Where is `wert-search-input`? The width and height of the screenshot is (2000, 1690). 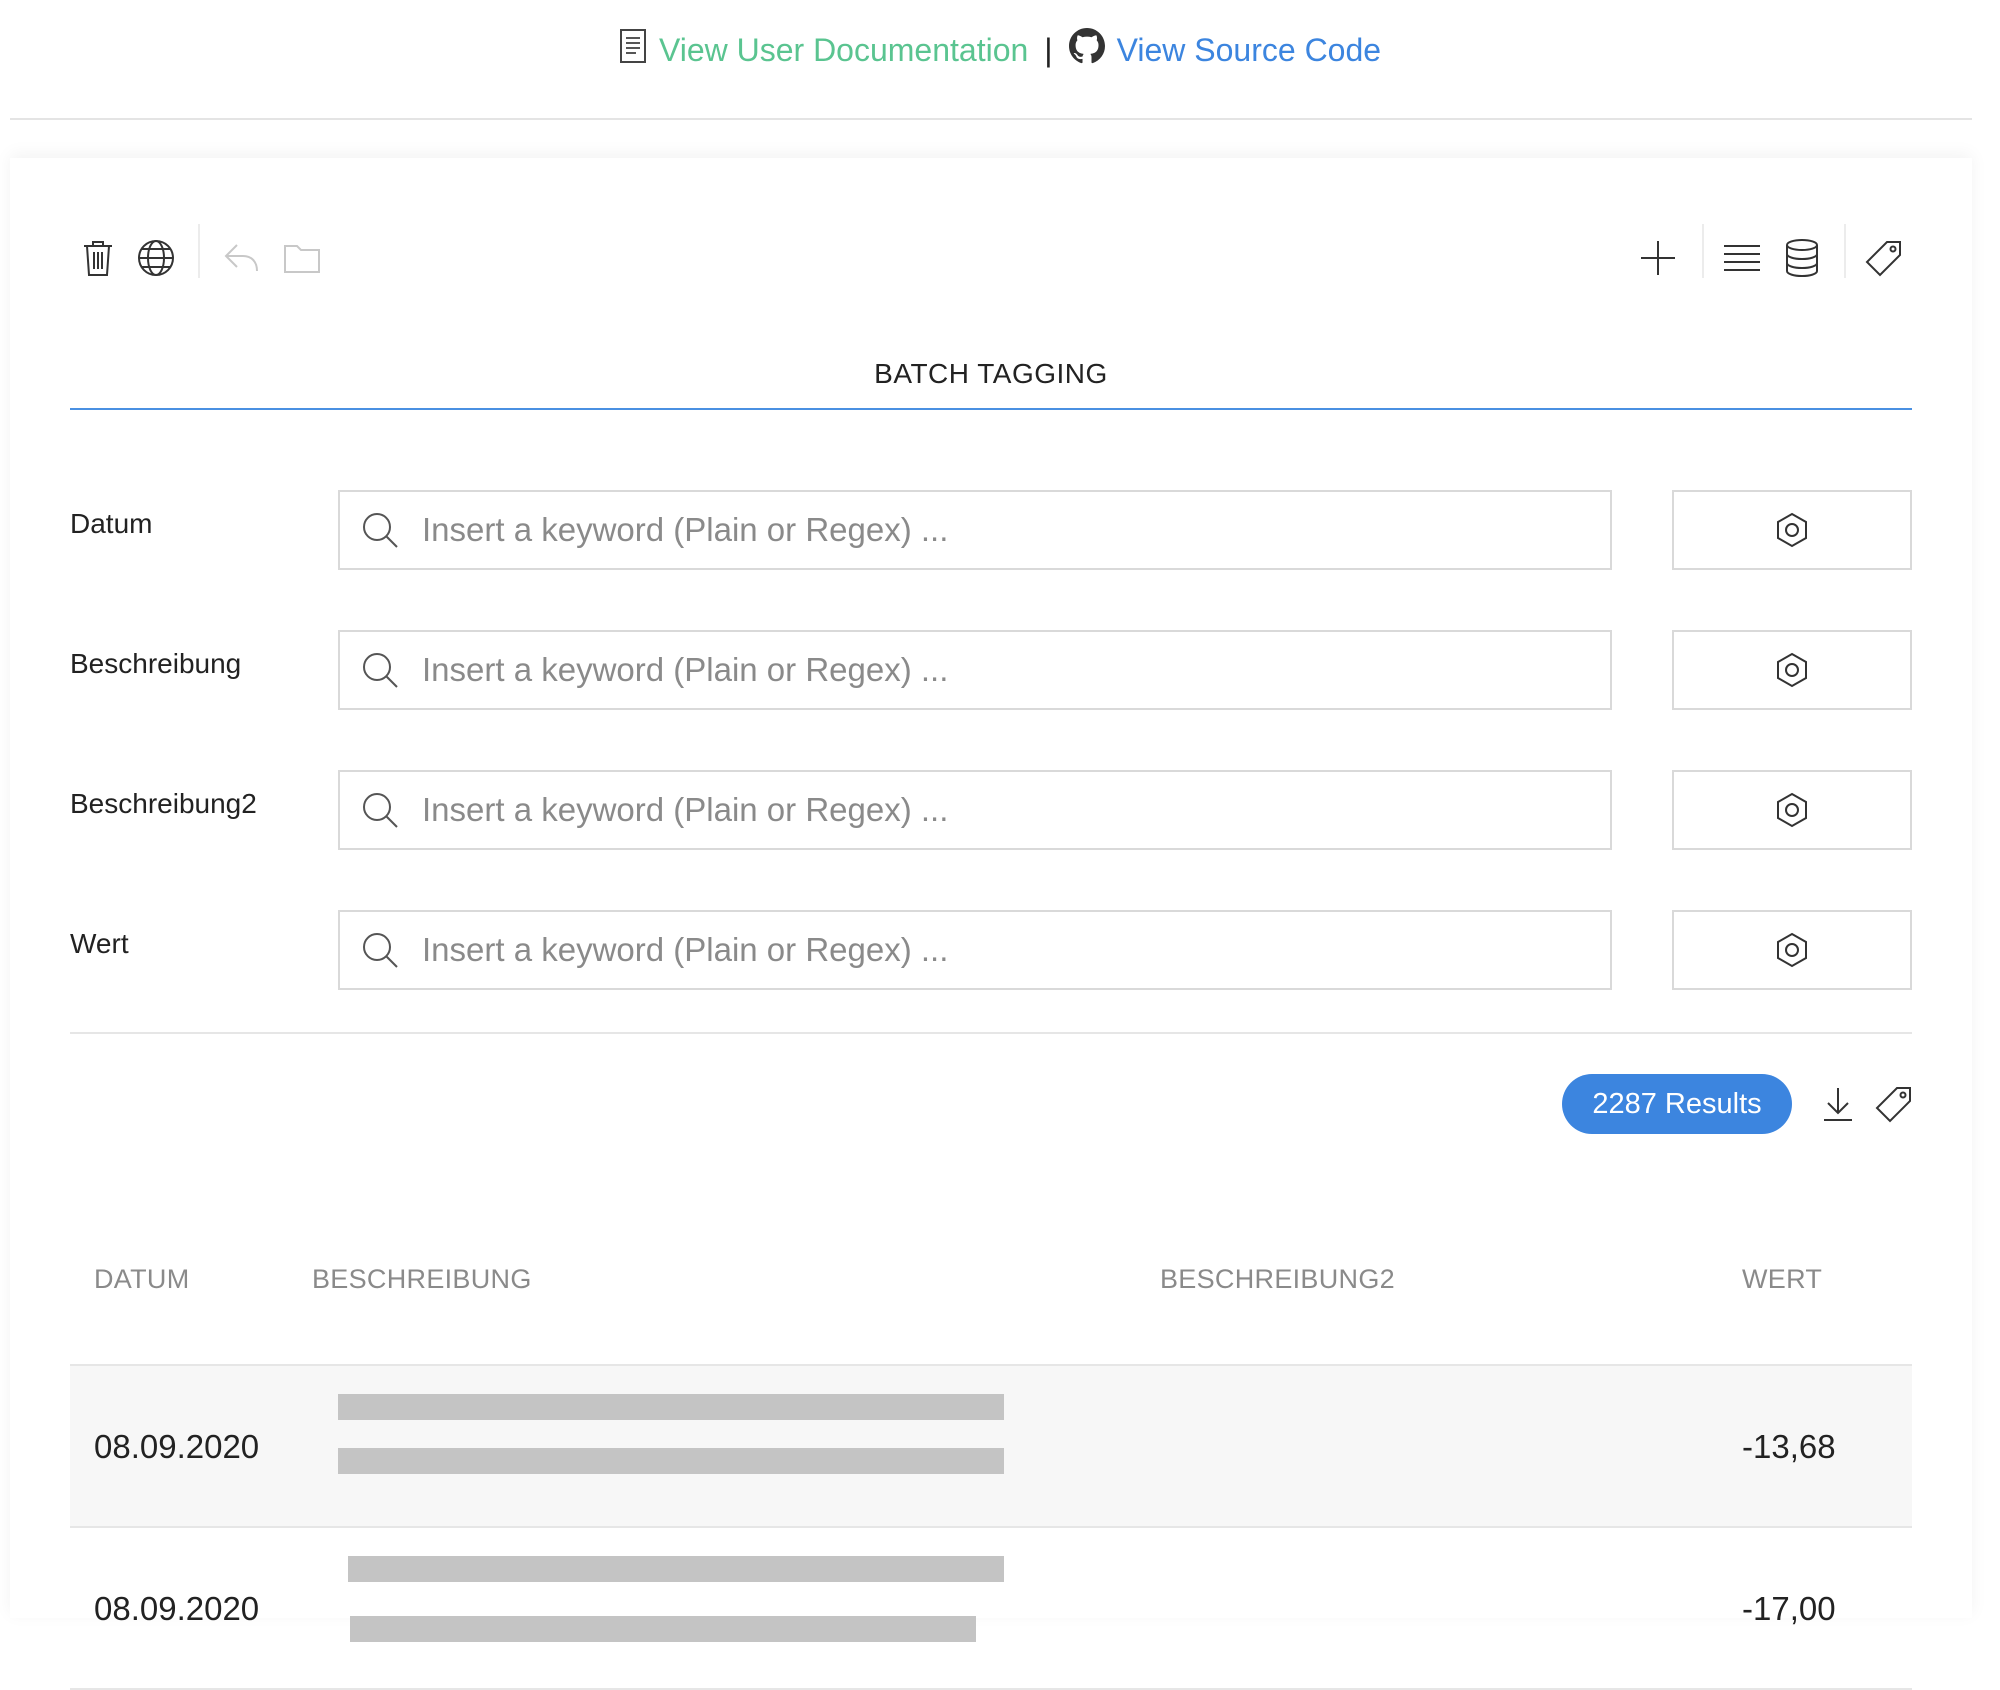
wert-search-input is located at coordinates (1015, 950).